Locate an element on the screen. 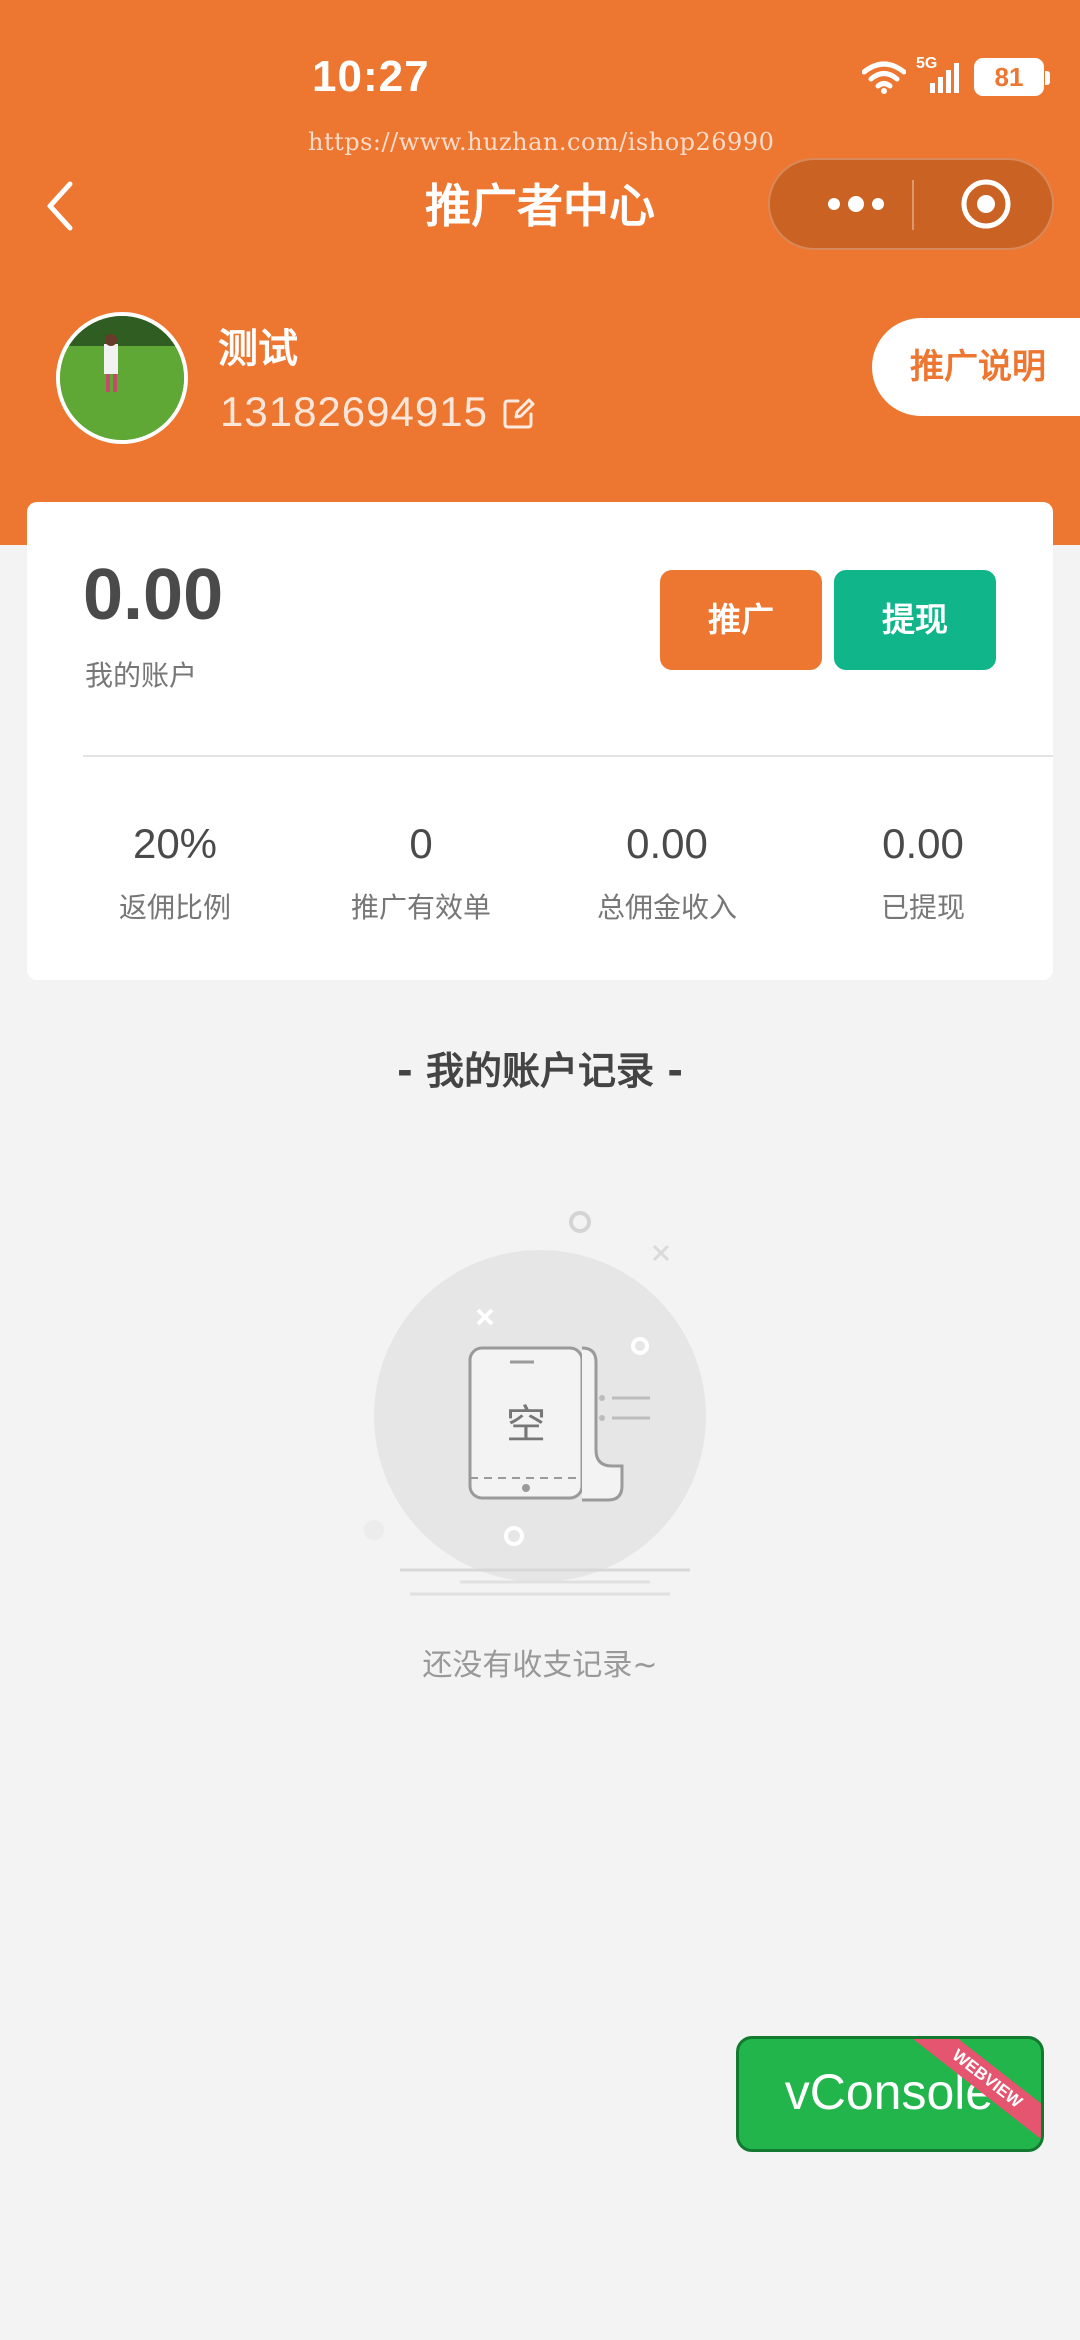 The height and width of the screenshot is (2340, 1080). wifi-icon is located at coordinates (884, 77).